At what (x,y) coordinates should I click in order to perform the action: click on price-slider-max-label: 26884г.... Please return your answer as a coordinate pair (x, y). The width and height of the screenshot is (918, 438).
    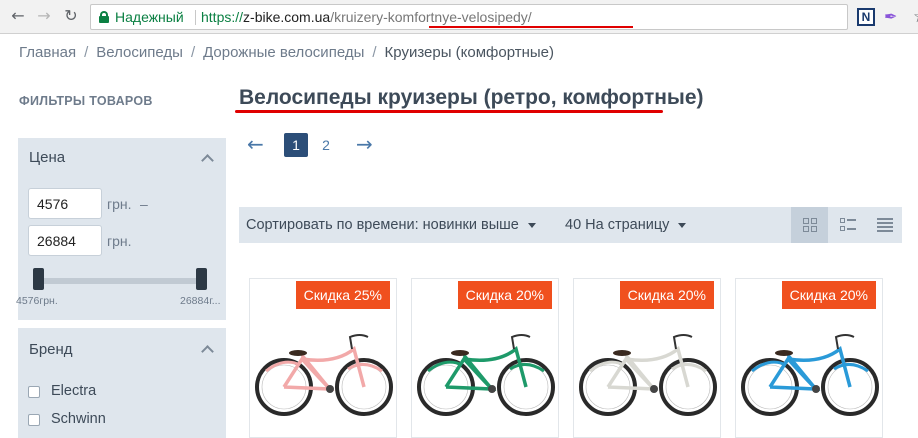
    Looking at the image, I should click on (200, 301).